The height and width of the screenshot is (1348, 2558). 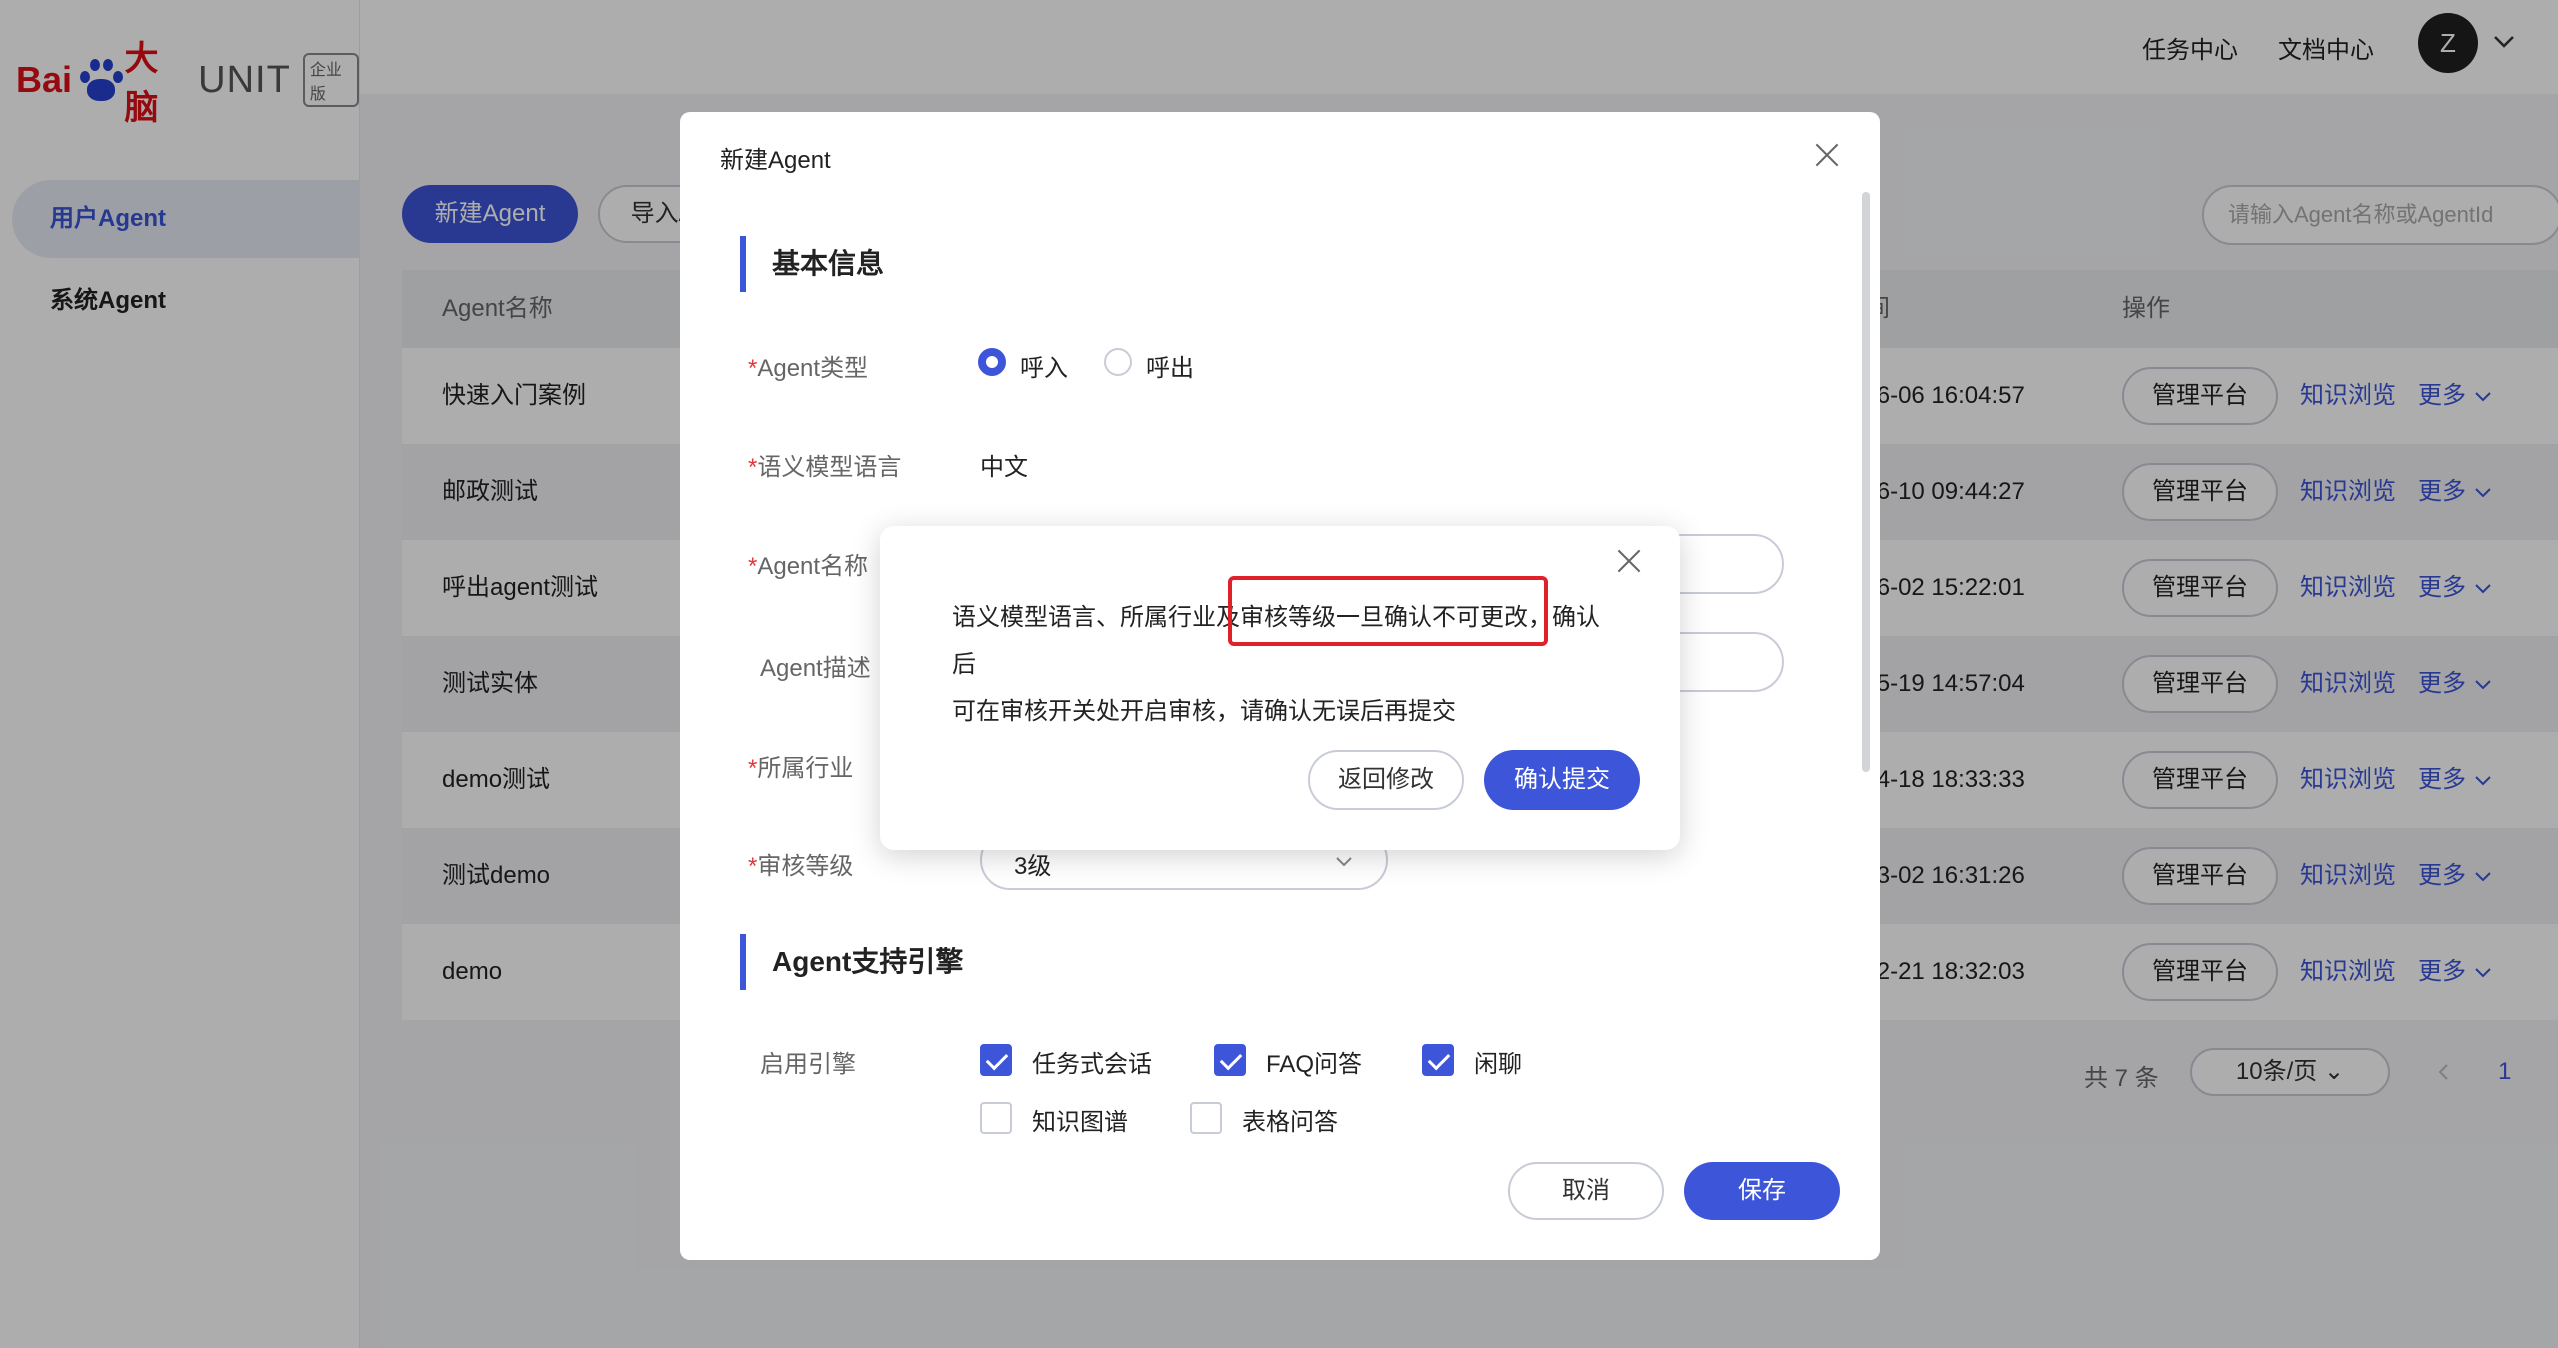 I want to click on checkbox-chitchat, so click(x=1438, y=1060).